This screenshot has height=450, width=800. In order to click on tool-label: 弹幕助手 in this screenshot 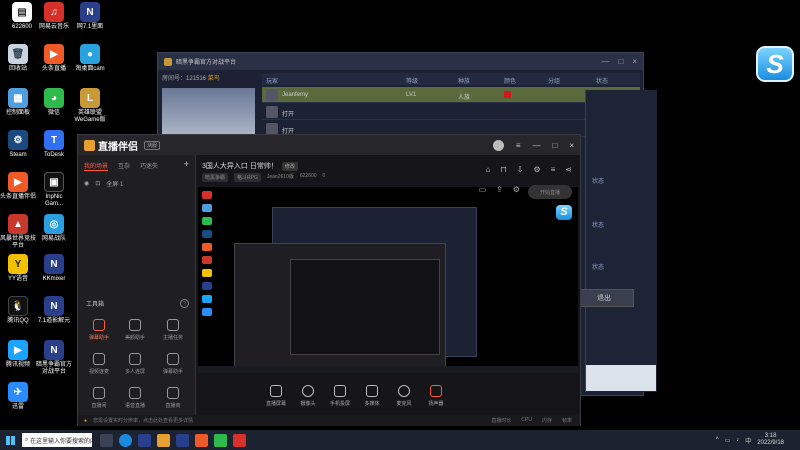, I will do `click(172, 372)`.